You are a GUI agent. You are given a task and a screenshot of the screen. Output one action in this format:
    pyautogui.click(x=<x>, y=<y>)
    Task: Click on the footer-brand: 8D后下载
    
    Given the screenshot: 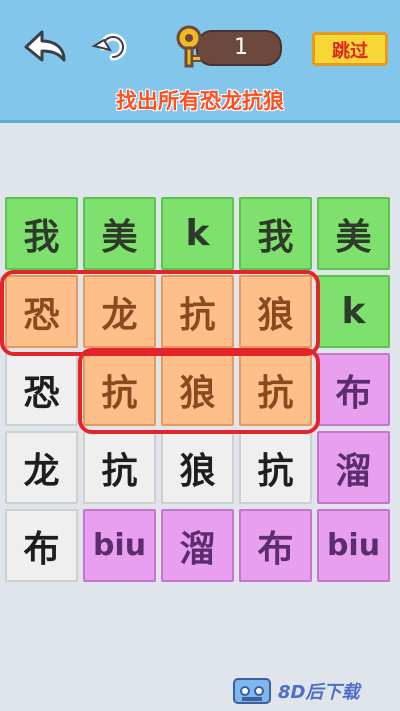 What is the action you would take?
    pyautogui.click(x=312, y=691)
    